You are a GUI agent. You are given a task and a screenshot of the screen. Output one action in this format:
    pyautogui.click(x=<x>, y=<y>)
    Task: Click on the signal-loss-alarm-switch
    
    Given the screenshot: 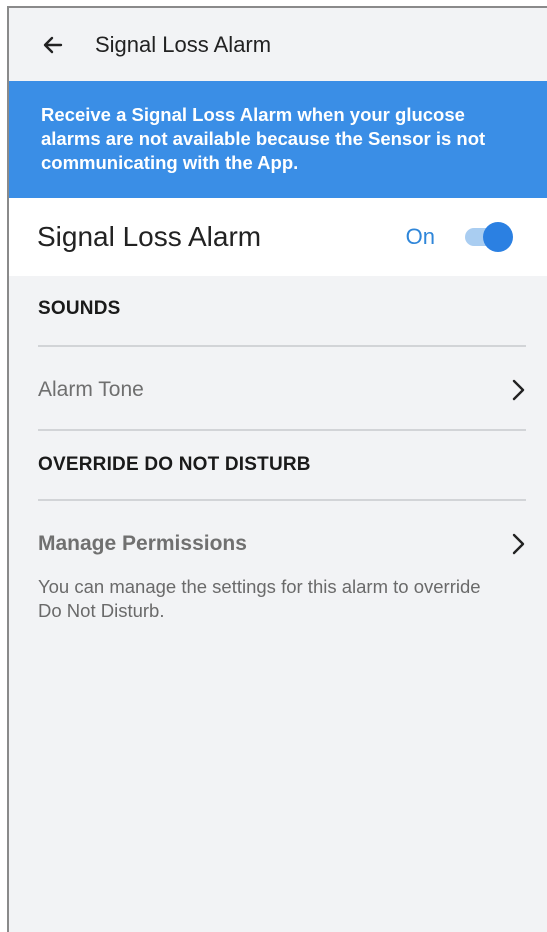 What is the action you would take?
    pyautogui.click(x=489, y=237)
    